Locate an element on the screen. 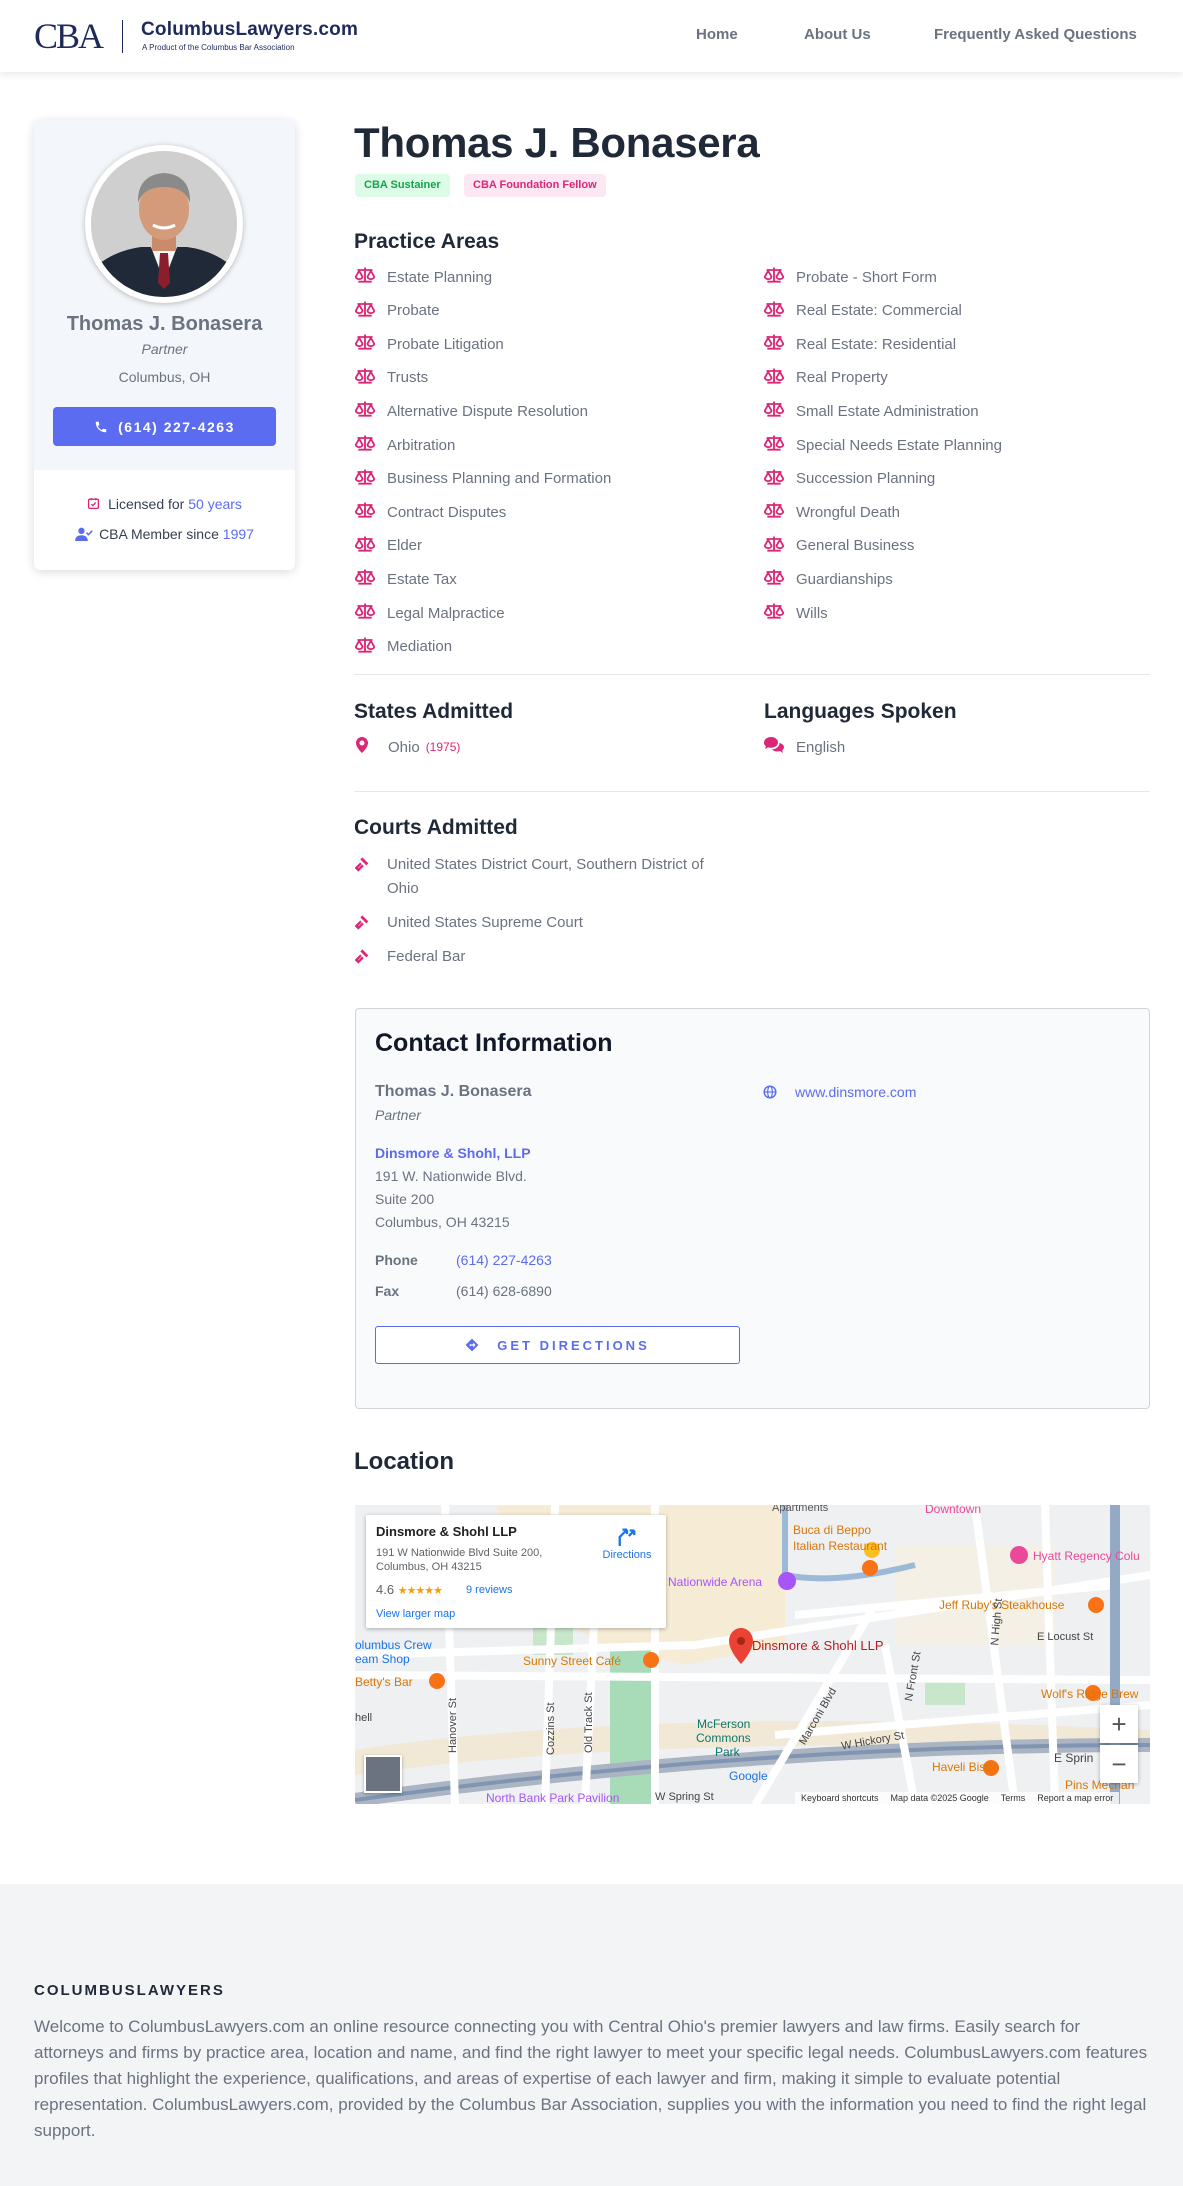  practice-area-item: Arbitration is located at coordinates (405, 445).